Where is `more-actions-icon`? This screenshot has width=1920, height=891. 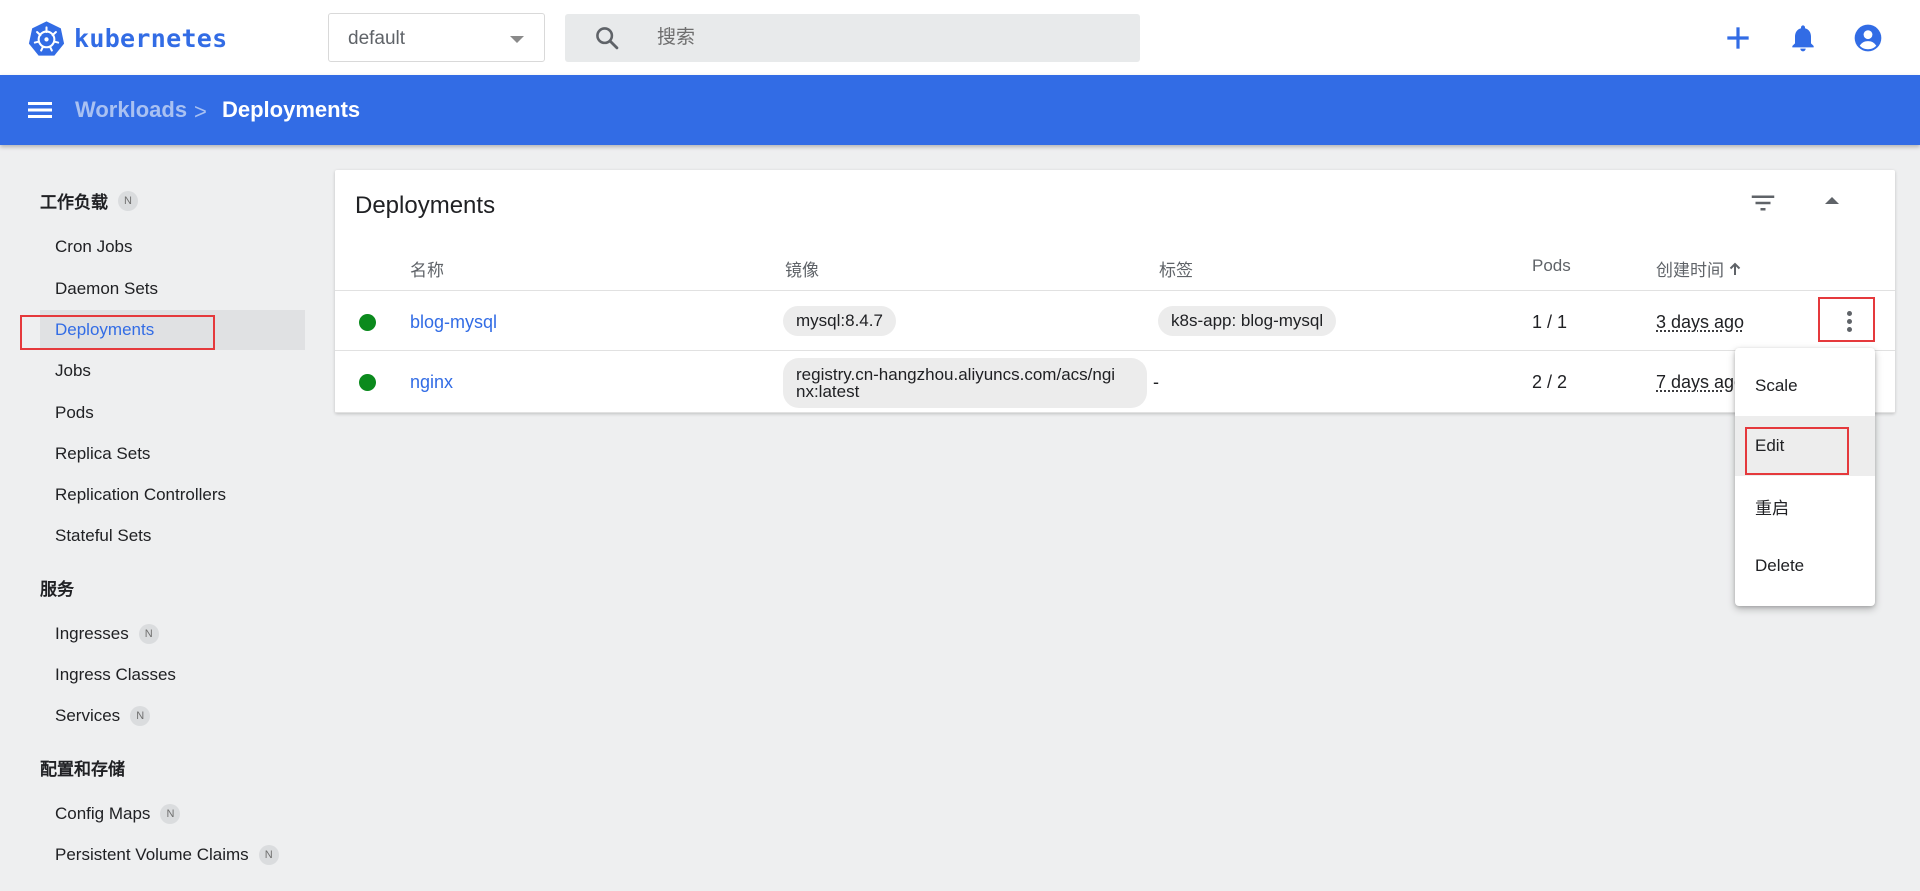 more-actions-icon is located at coordinates (1849, 321).